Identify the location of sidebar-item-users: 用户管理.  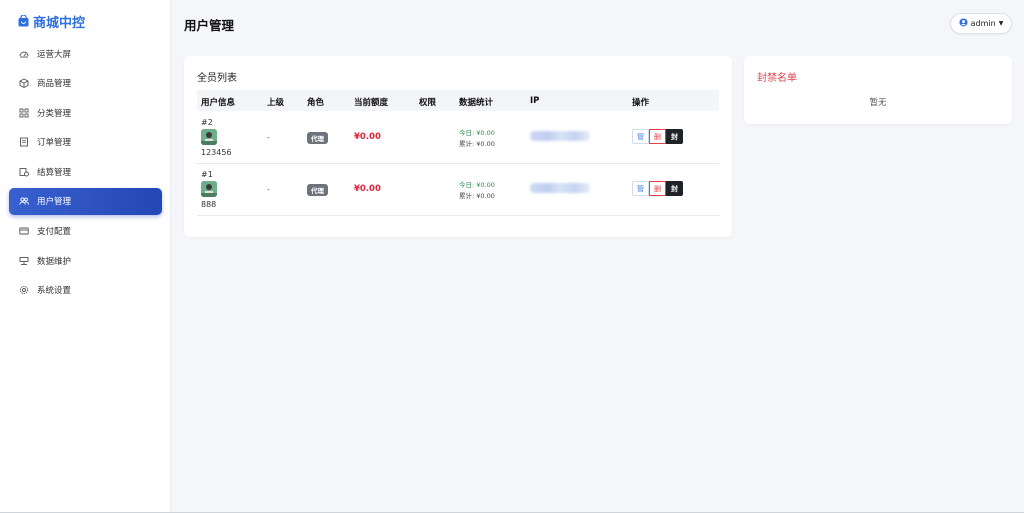
(85, 201).